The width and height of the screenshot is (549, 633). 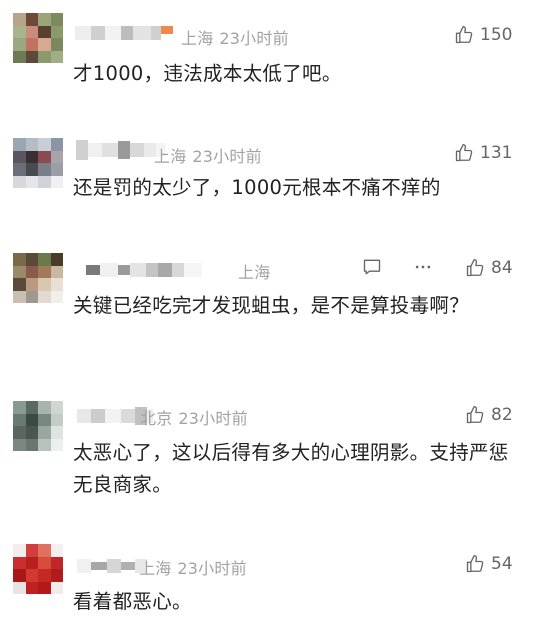 I want to click on comment-text: 看着都恶心。, so click(x=132, y=601).